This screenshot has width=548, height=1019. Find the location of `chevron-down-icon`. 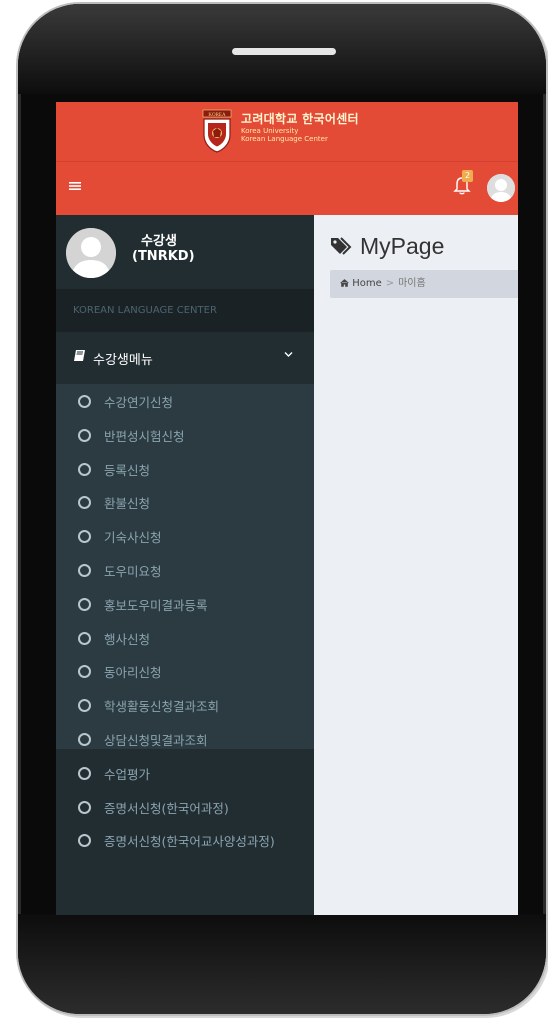

chevron-down-icon is located at coordinates (288, 354).